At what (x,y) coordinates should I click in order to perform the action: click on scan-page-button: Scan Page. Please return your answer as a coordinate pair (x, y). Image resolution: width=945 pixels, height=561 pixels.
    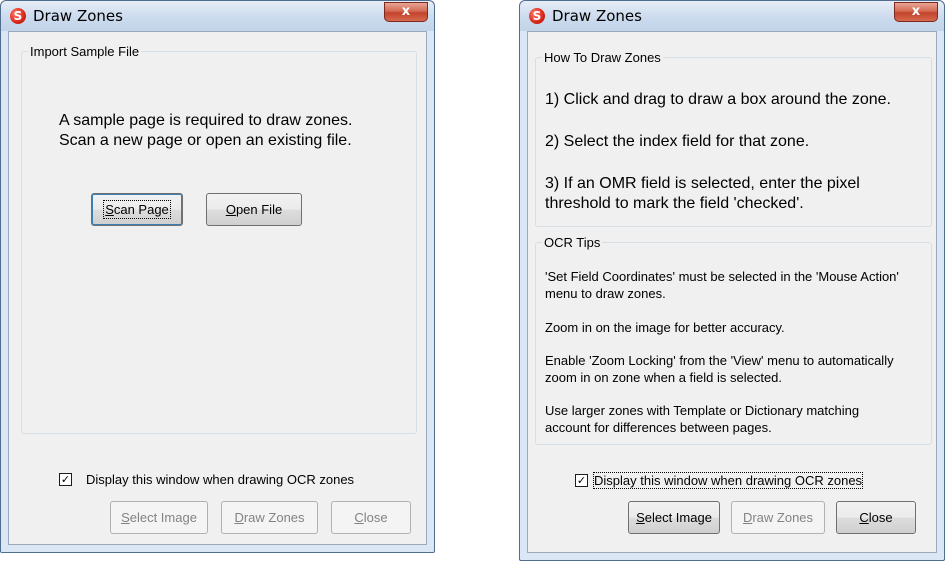
    Looking at the image, I should click on (137, 209).